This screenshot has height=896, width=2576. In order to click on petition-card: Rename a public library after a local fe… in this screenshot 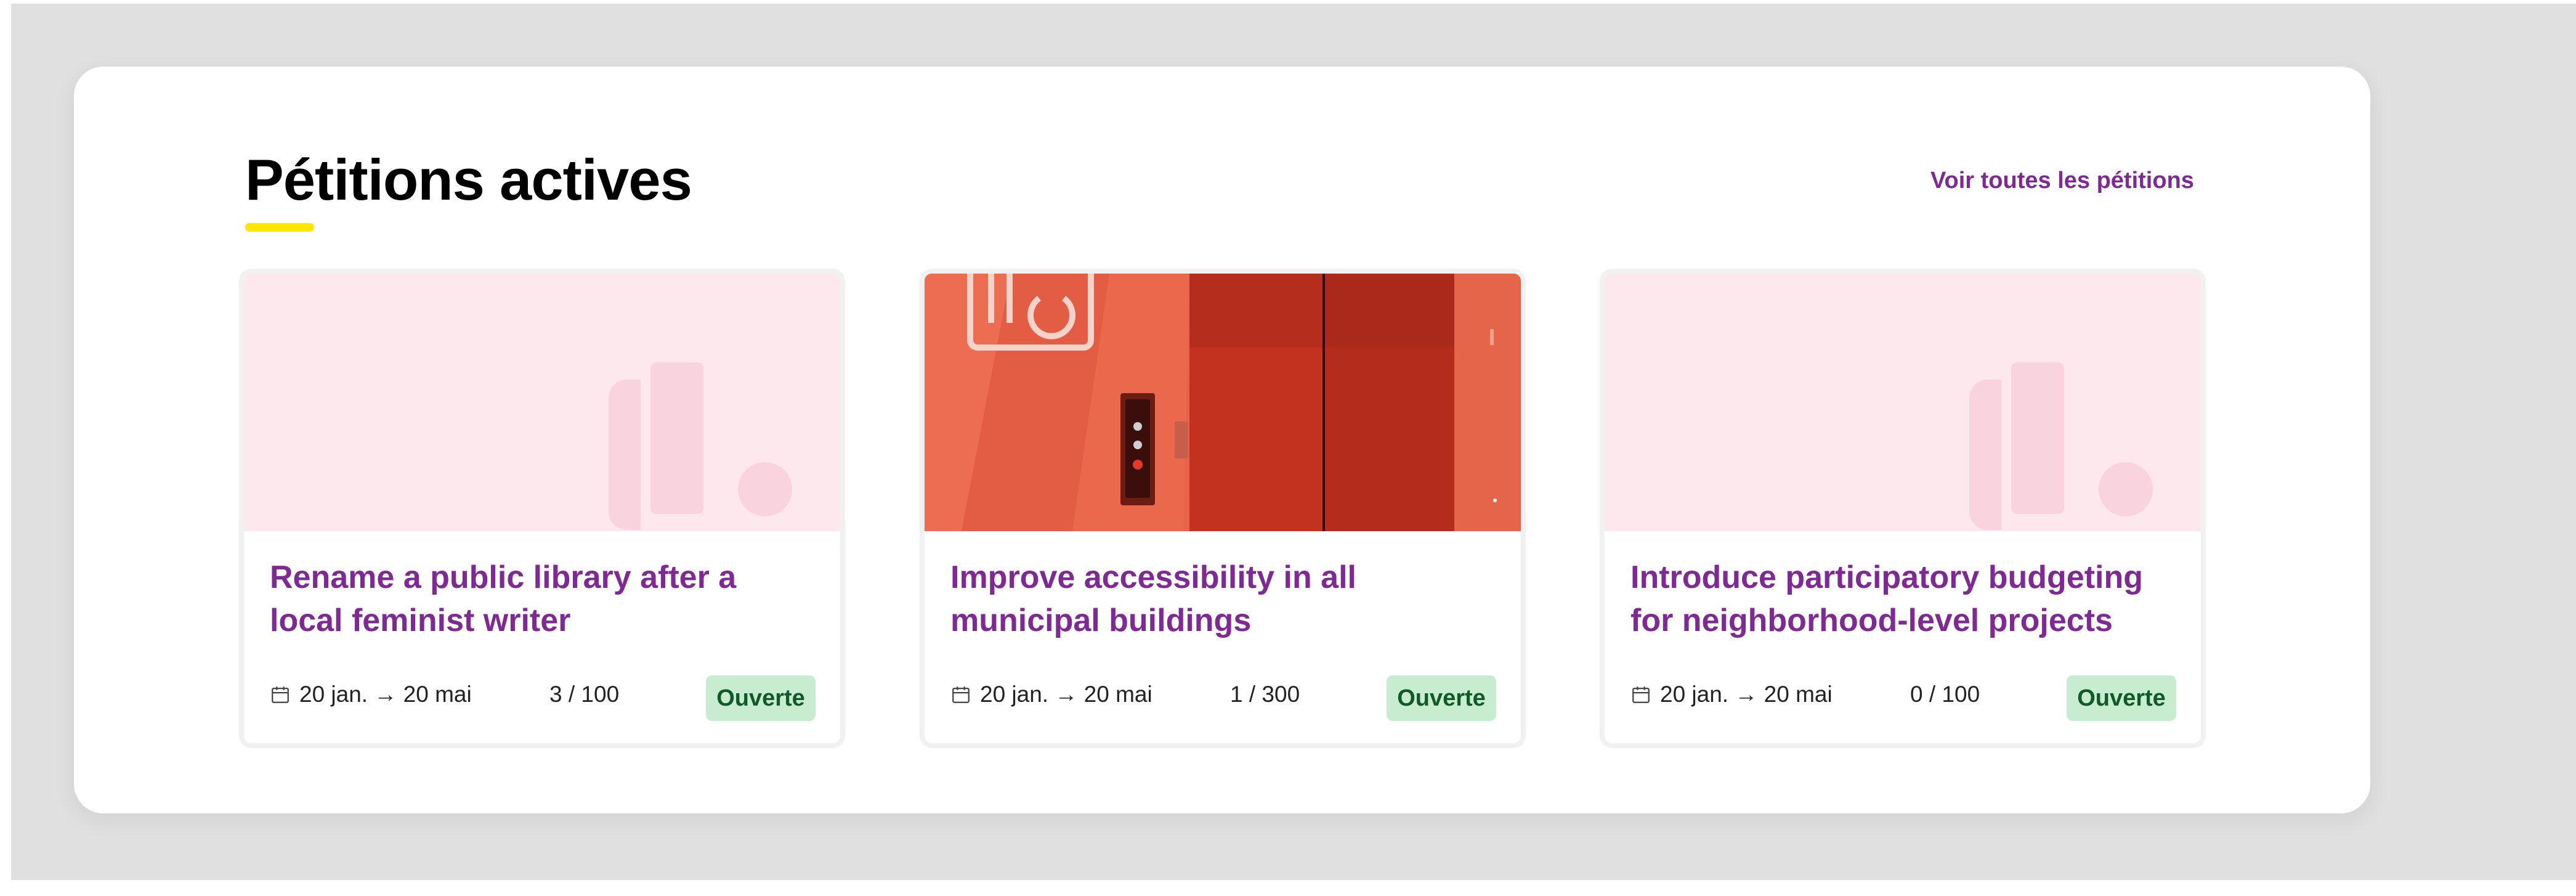, I will do `click(542, 509)`.